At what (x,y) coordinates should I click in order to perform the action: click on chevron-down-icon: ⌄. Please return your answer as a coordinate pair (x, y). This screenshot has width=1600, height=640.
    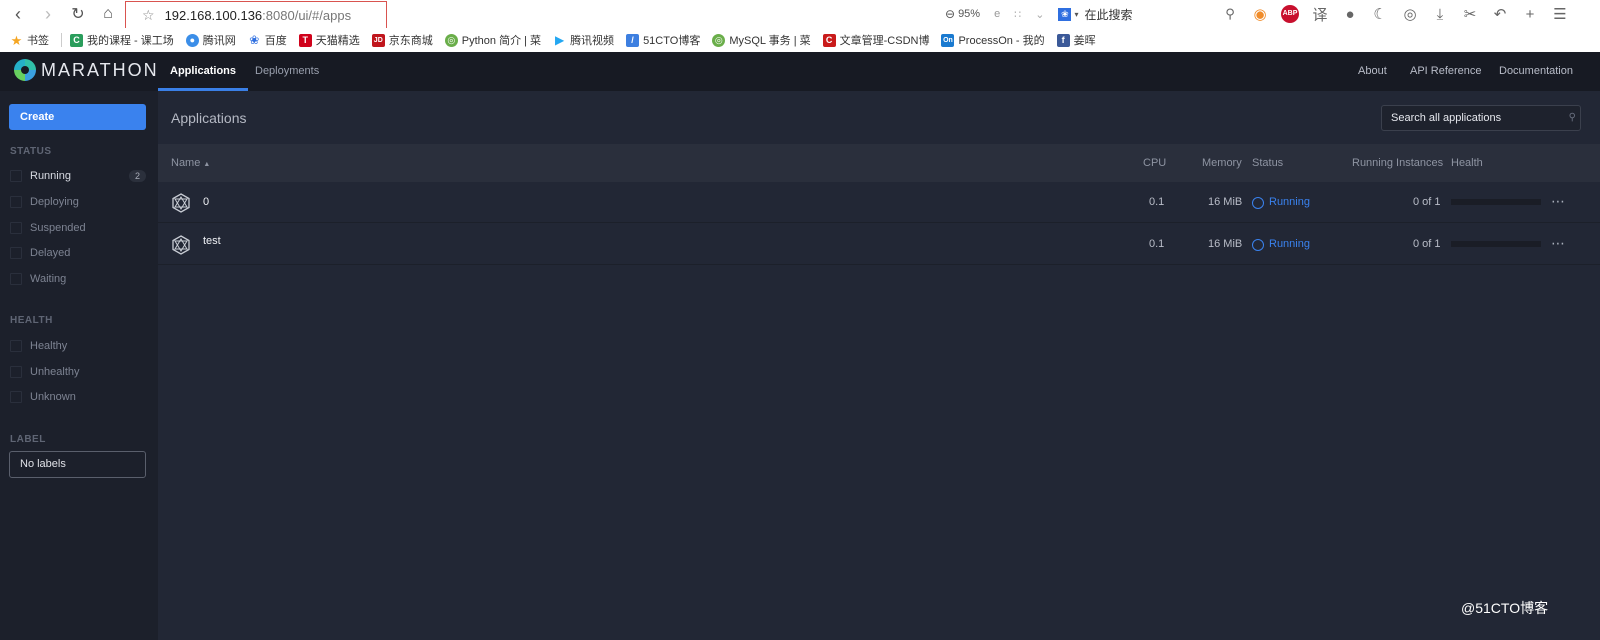
    Looking at the image, I should click on (1039, 14).